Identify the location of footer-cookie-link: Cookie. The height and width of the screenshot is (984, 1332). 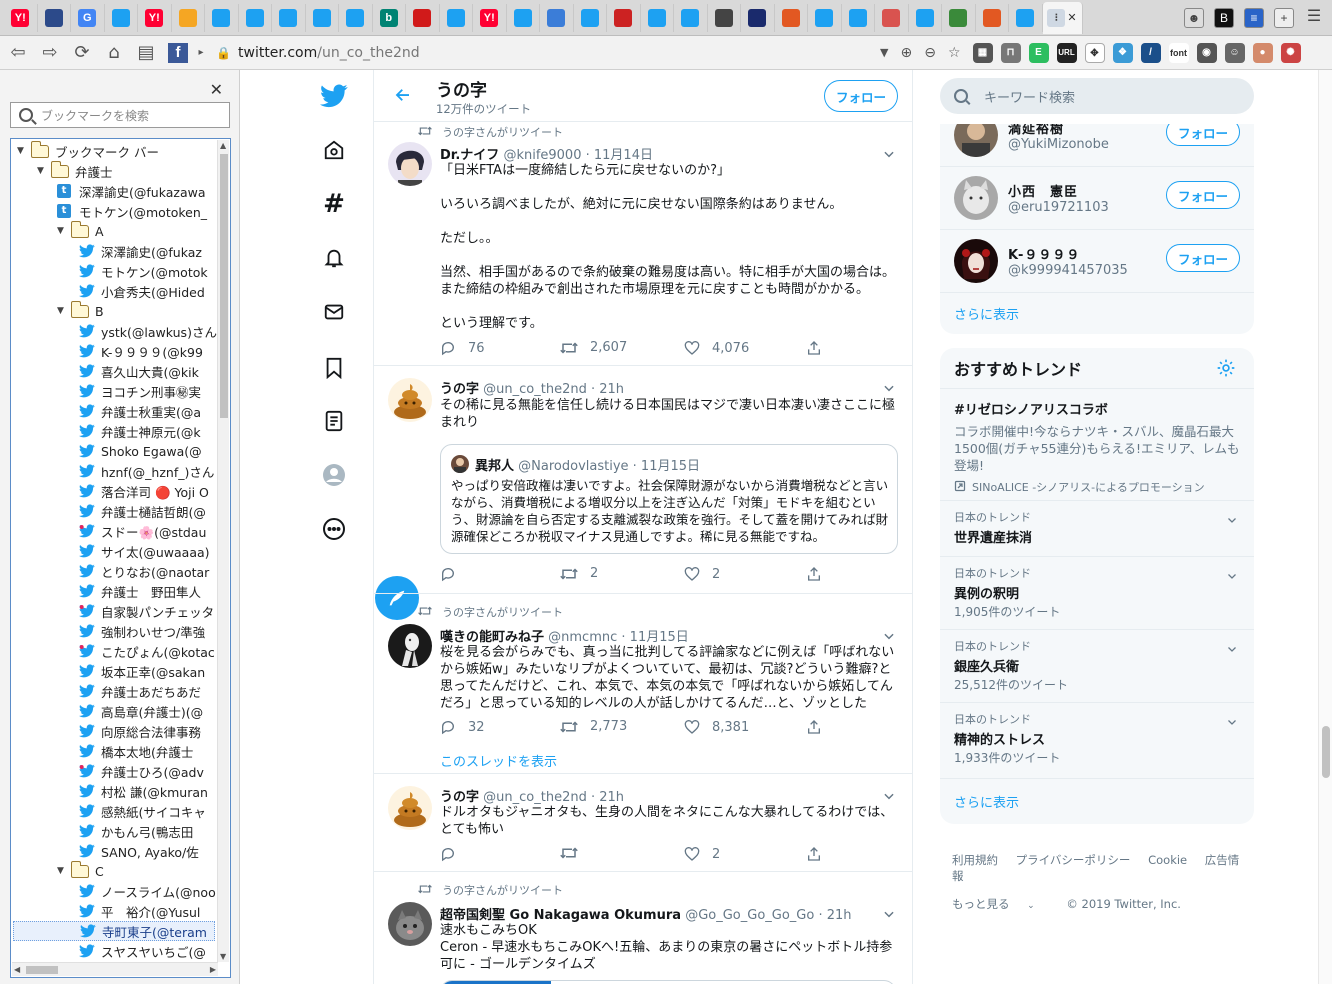
(1167, 860).